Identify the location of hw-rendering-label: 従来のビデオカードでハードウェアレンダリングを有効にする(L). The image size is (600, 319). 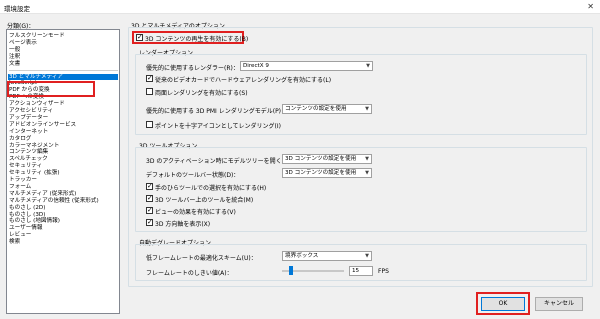
(243, 80).